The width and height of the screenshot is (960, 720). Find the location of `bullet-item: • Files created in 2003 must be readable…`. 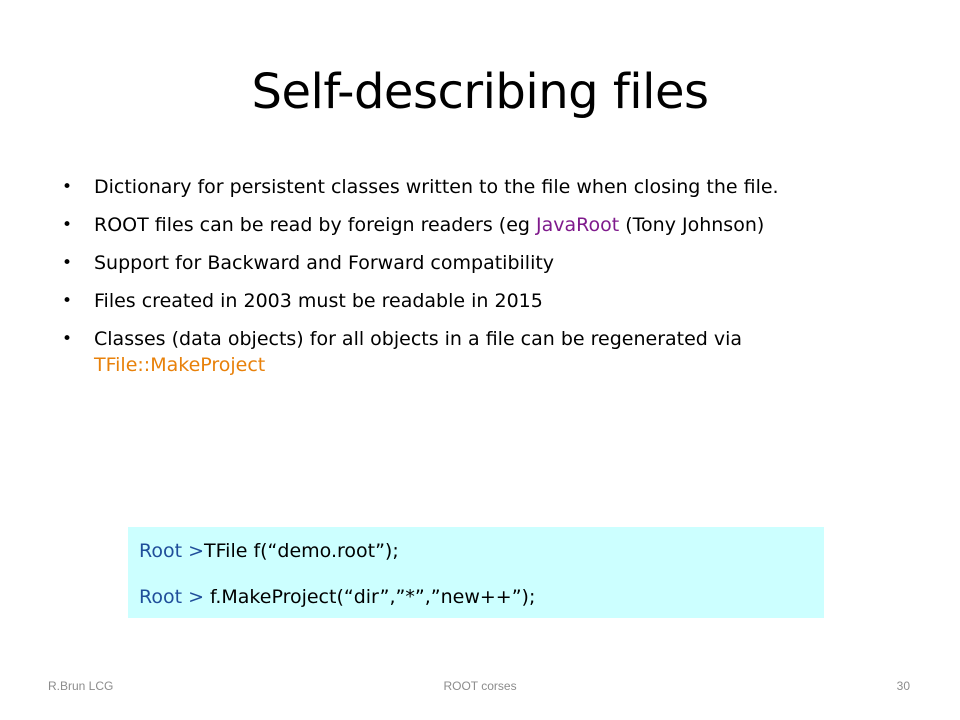

bullet-item: • Files created in 2003 must be readable… is located at coordinates (487, 301).